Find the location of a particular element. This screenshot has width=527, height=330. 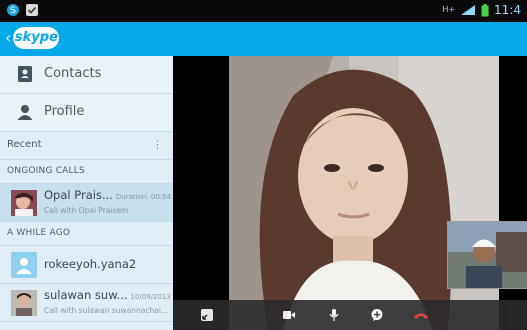

section-label: A WHILE AGO is located at coordinates (39, 233).